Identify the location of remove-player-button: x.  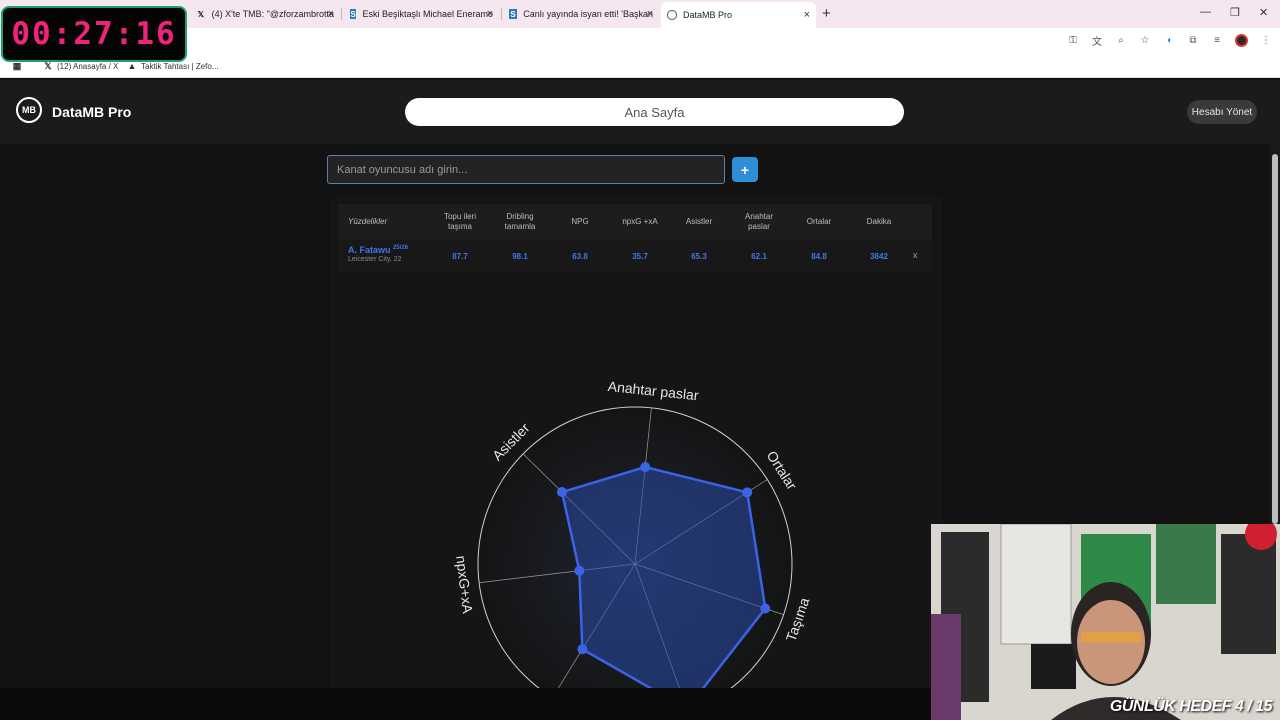
(915, 255).